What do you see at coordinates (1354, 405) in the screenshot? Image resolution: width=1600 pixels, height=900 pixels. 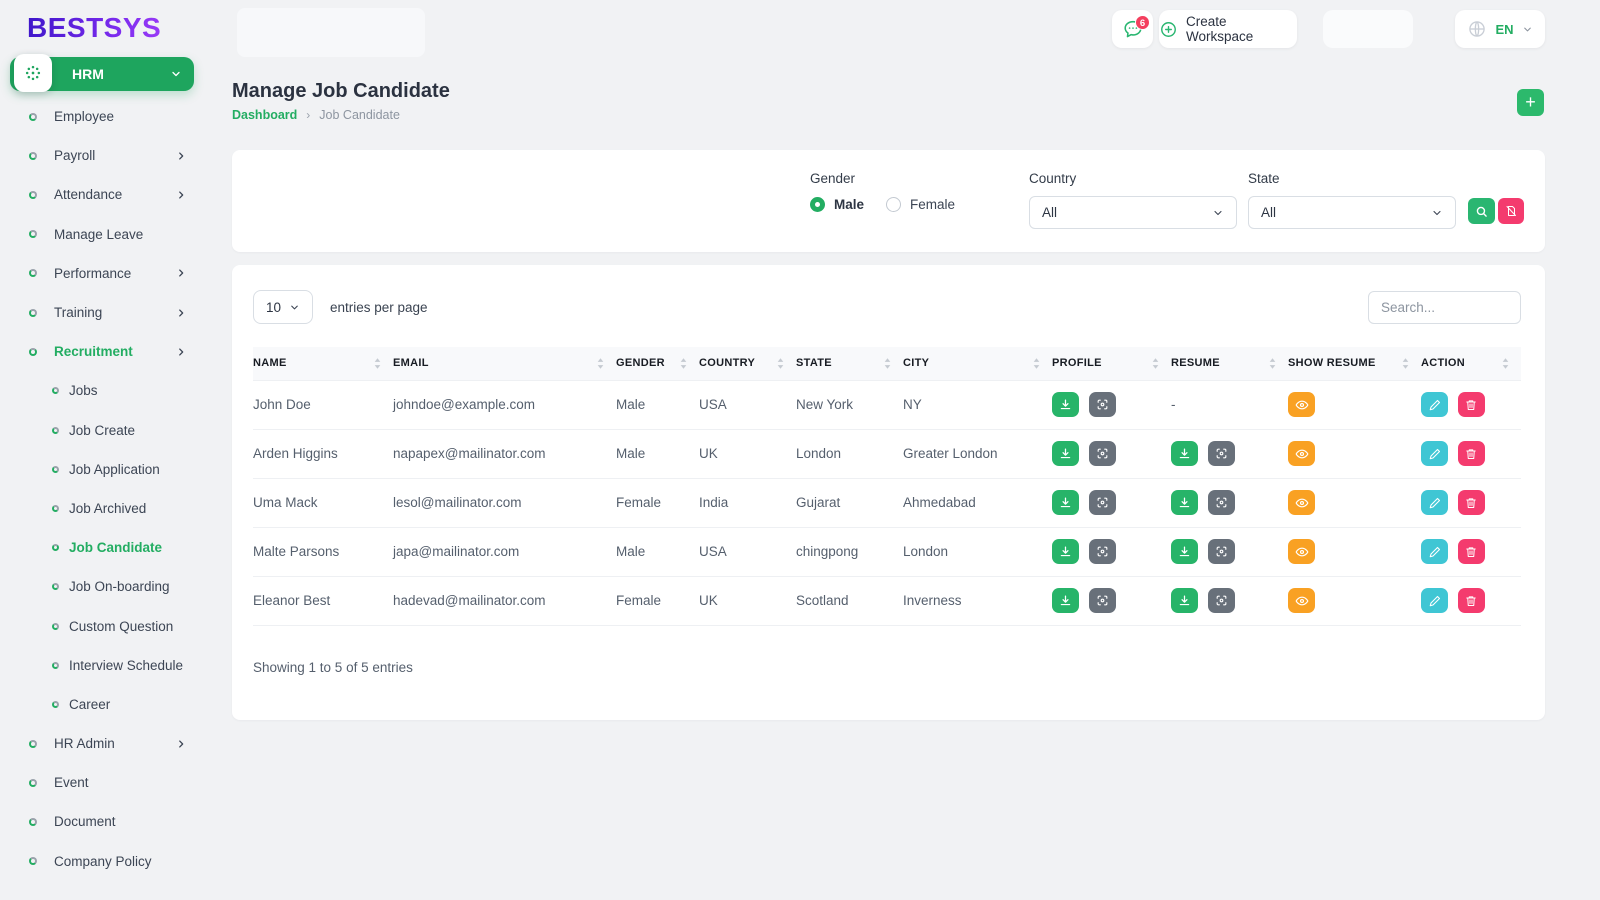 I see `cell-show-resume` at bounding box center [1354, 405].